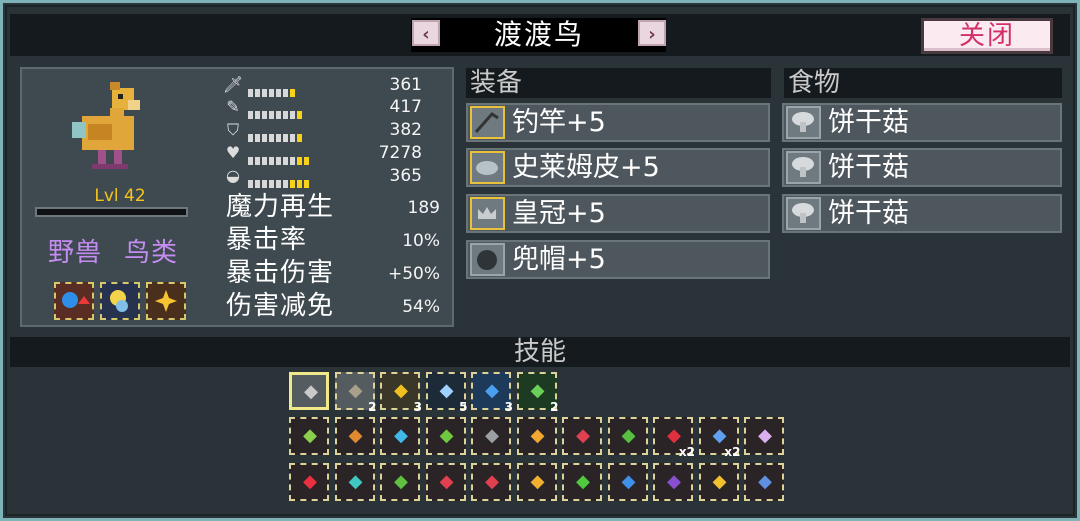 This screenshot has height=521, width=1080. What do you see at coordinates (987, 36) in the screenshot?
I see `close-button: 关闭` at bounding box center [987, 36].